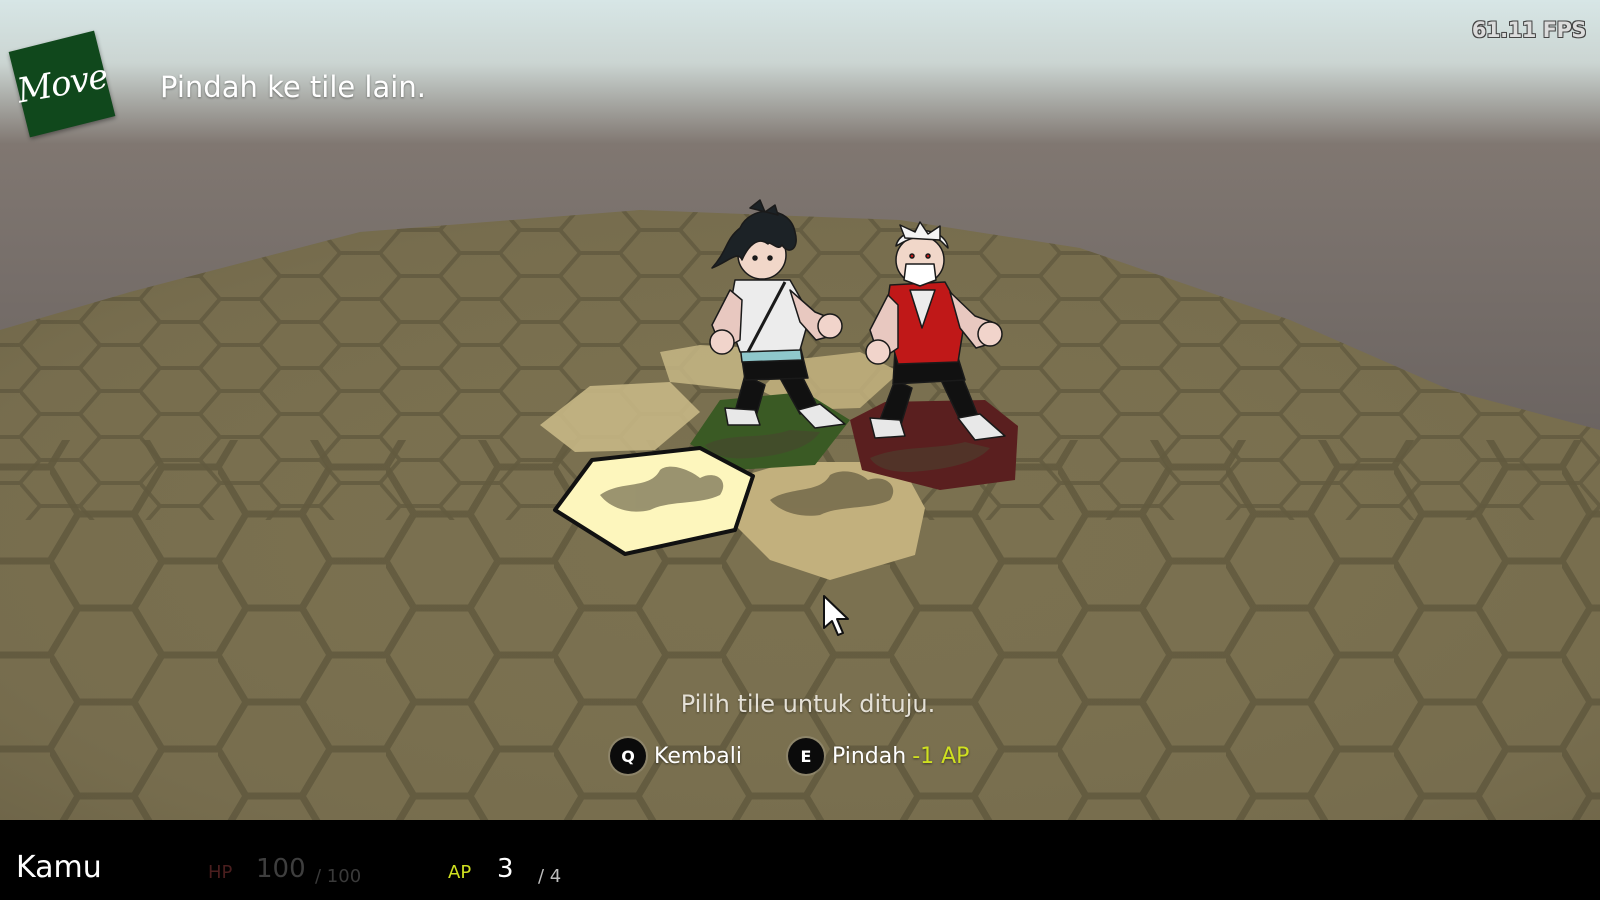 This screenshot has width=1600, height=900. Describe the element at coordinates (293, 87) in the screenshot. I see `action-description: Pindah ke tile lain.` at that location.